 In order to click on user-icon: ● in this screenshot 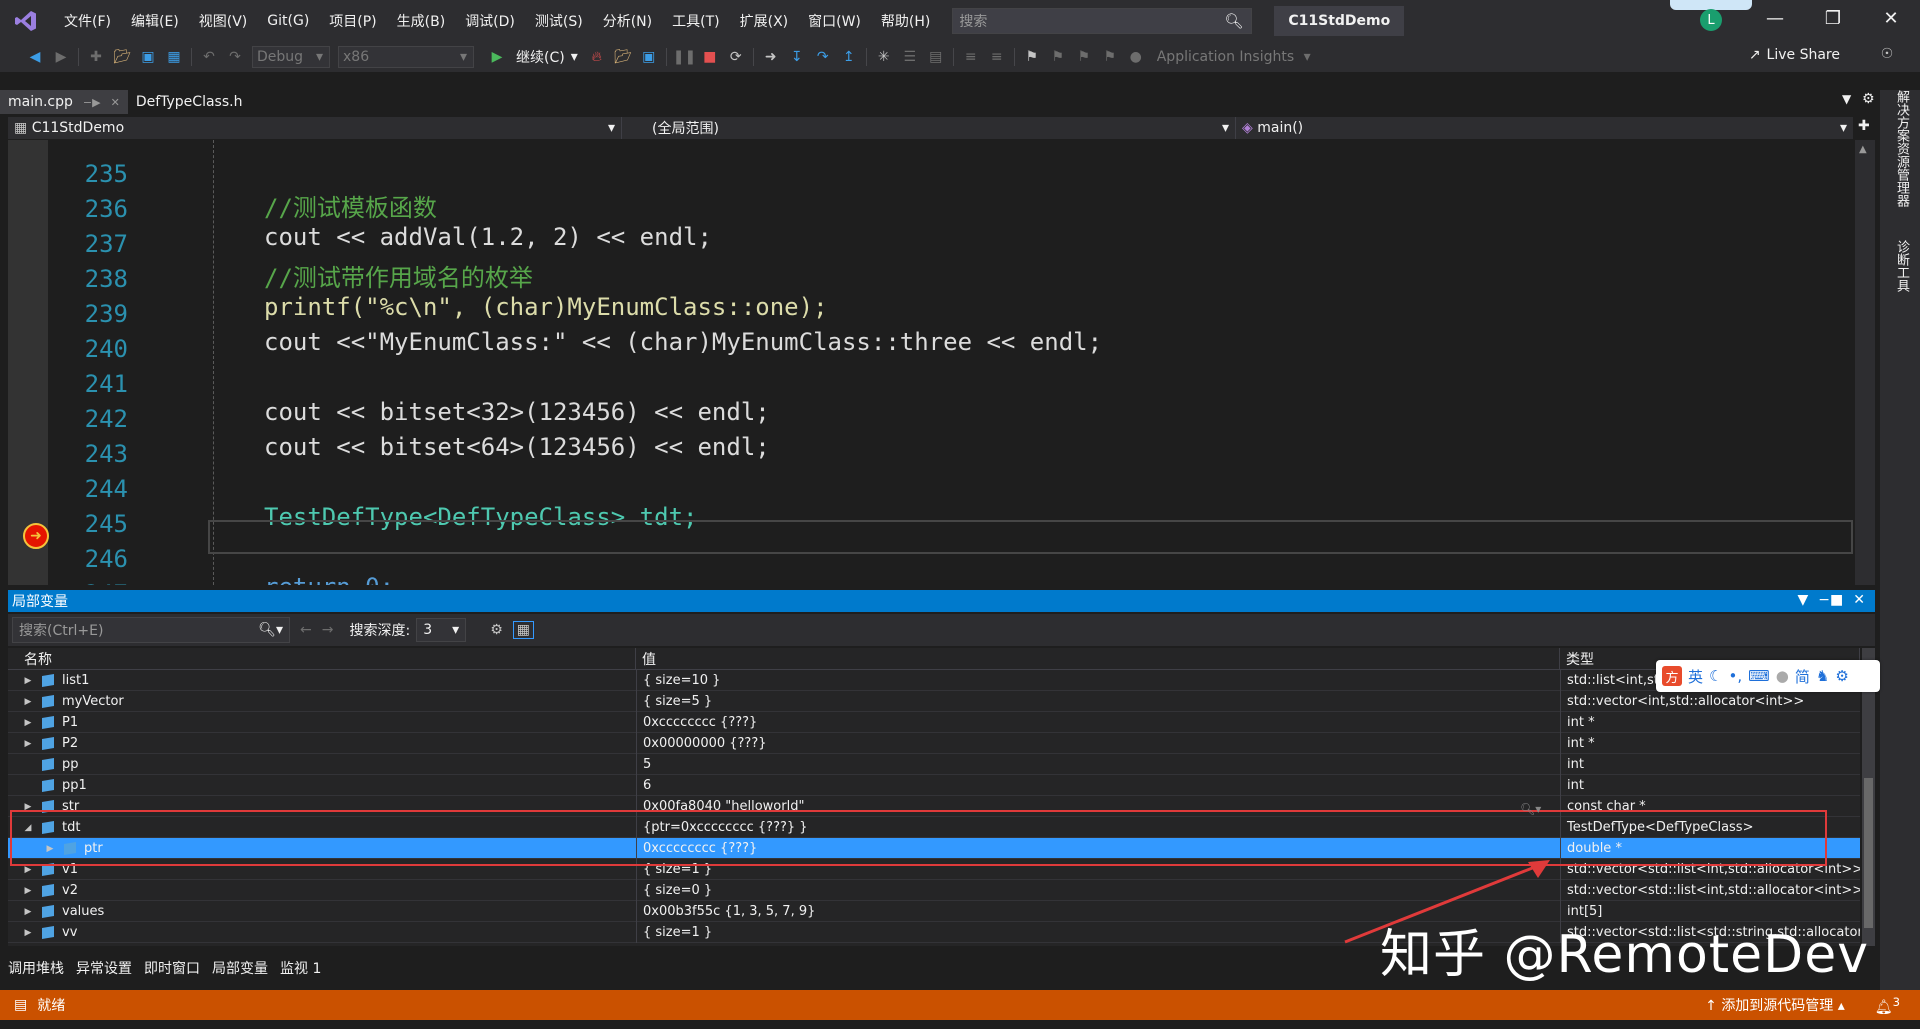, I will do `click(1782, 676)`.